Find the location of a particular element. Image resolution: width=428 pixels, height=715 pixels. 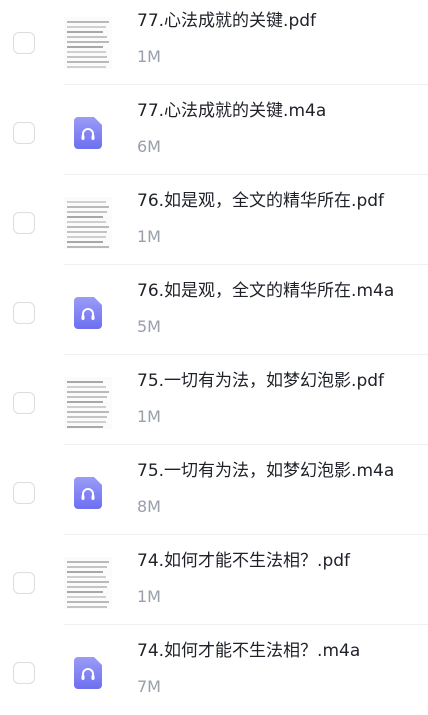

file-size: 7M is located at coordinates (149, 686).